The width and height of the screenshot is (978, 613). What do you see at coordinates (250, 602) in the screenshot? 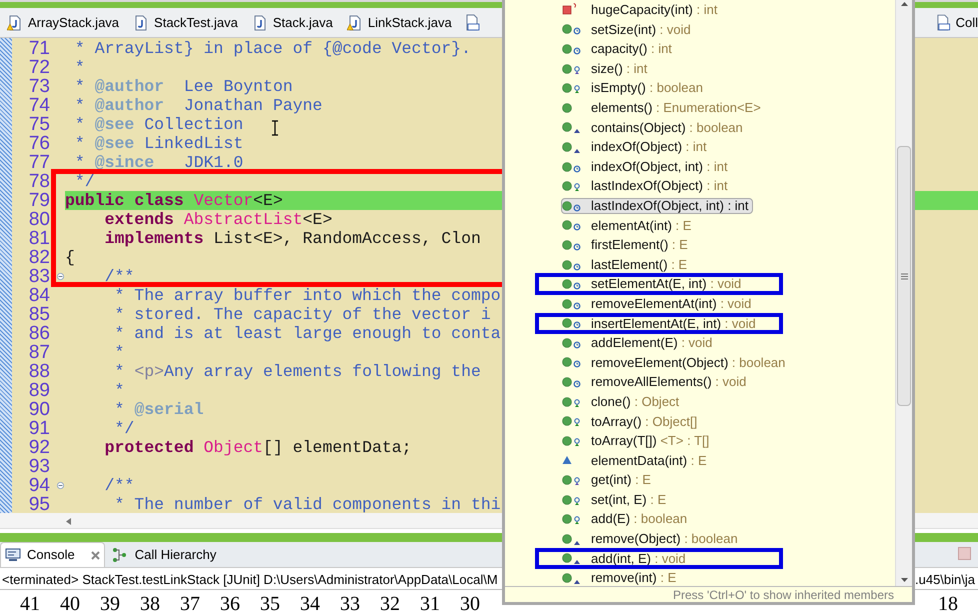
I see `console-output: 41 40 39 38 37 36 35 34 33 32 31 30` at bounding box center [250, 602].